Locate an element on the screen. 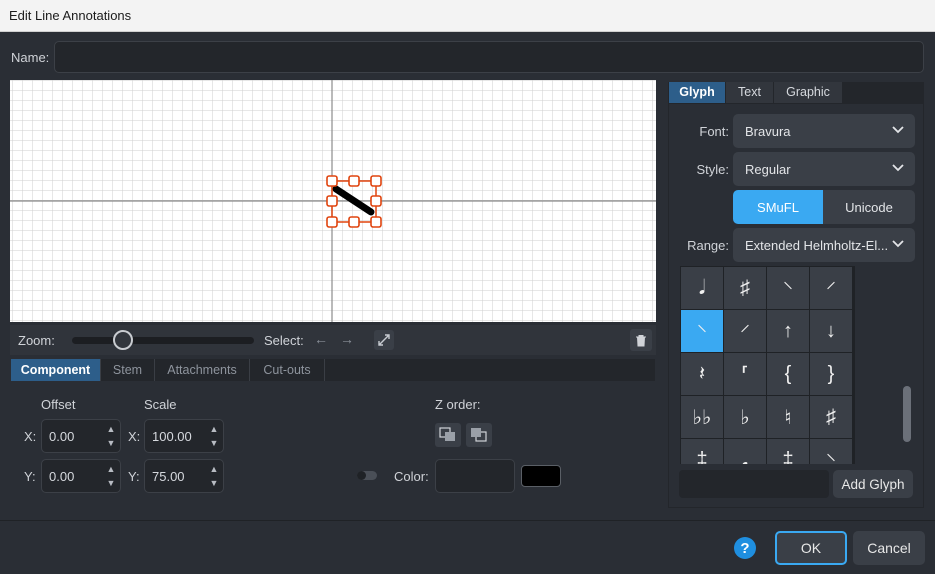  send-backward-button is located at coordinates (448, 435).